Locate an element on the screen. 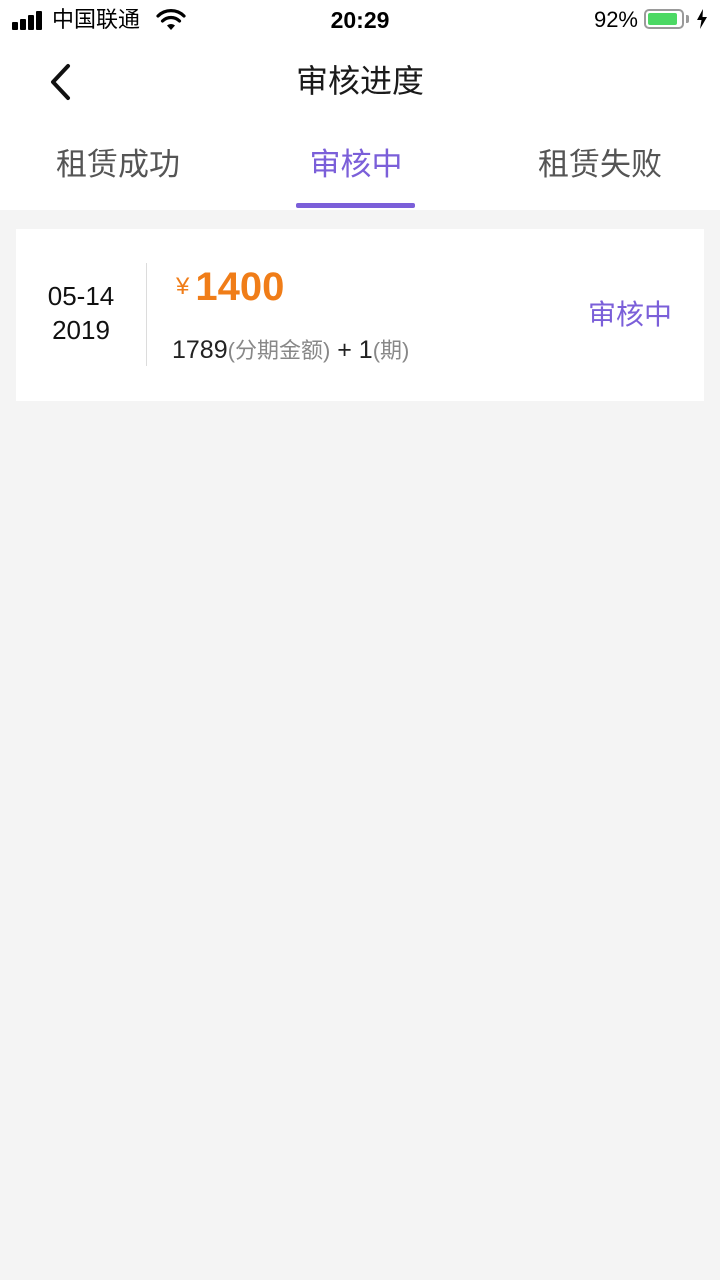 Image resolution: width=720 pixels, height=1280 pixels. record-date-year: 2019 is located at coordinates (81, 330).